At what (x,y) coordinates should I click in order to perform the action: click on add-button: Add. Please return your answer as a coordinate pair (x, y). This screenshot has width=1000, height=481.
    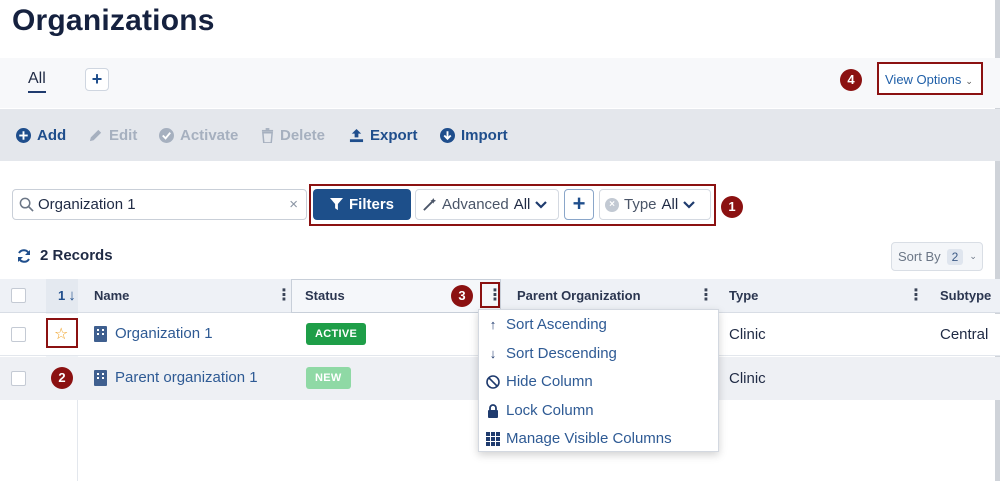
    Looking at the image, I should click on (41, 135).